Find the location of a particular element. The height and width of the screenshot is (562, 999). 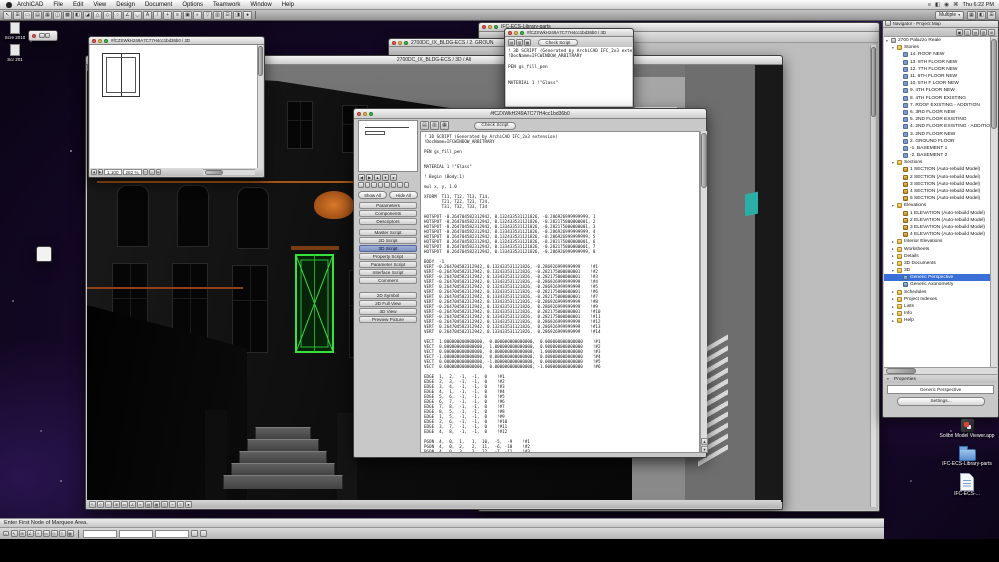

viewport-tool-icon: ▭ is located at coordinates (124, 504).